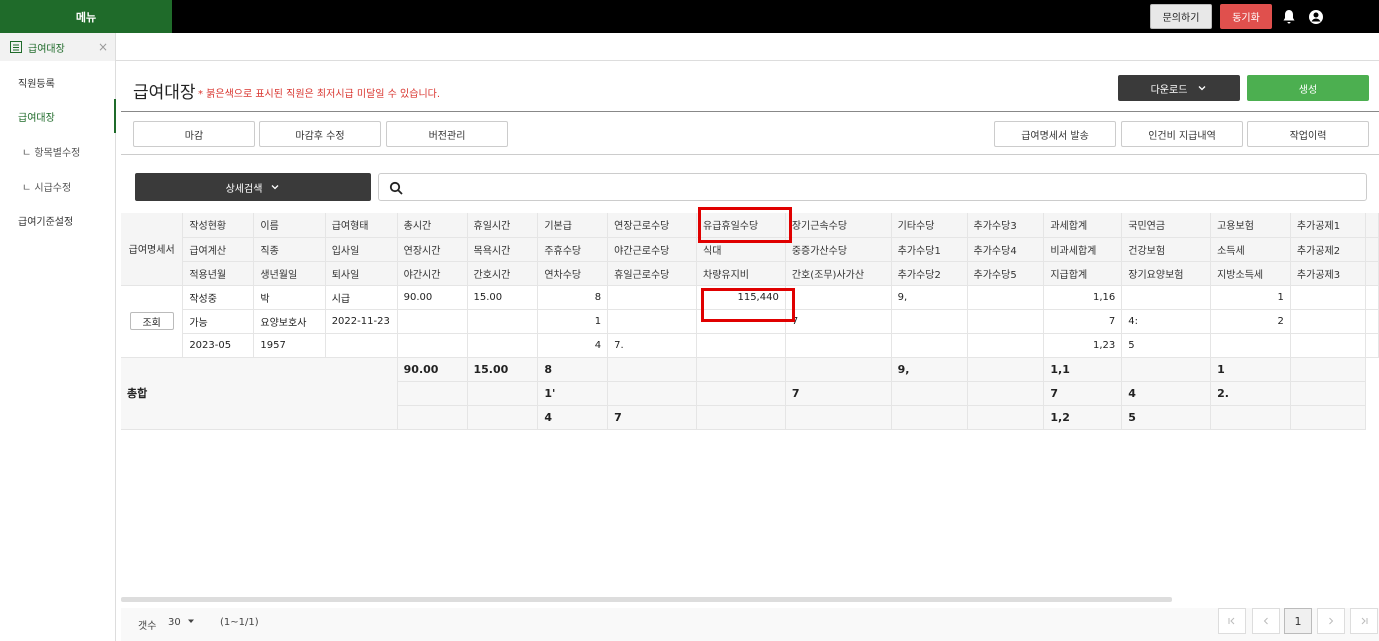 The image size is (1379, 641). What do you see at coordinates (929, 249) in the screenshot?
I see `header-cell: 추가수당1` at bounding box center [929, 249].